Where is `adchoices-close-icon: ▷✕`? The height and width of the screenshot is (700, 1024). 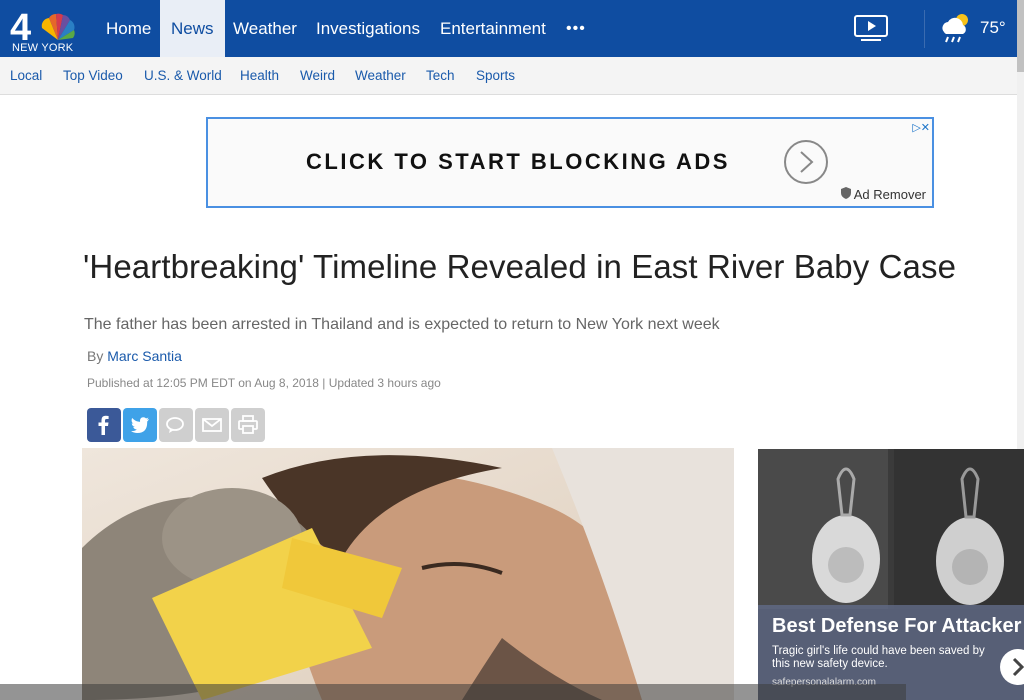 adchoices-close-icon: ▷✕ is located at coordinates (921, 127).